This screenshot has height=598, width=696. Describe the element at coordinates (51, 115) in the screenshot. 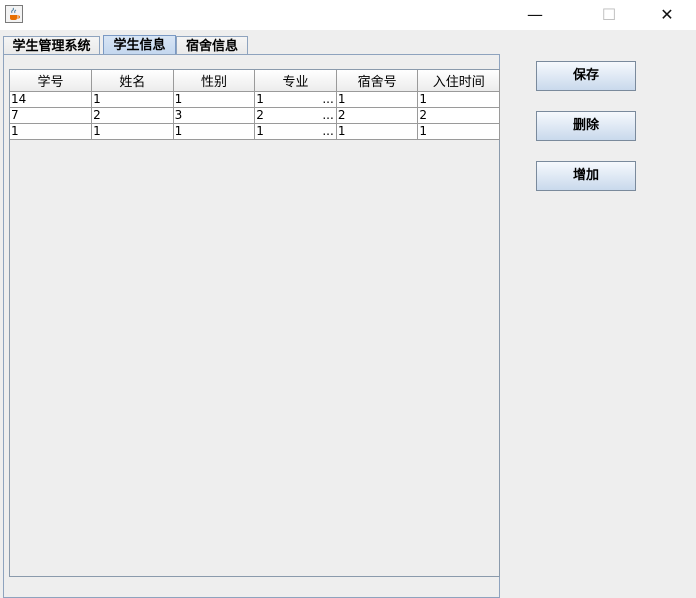

I see `table-cell: 7` at that location.